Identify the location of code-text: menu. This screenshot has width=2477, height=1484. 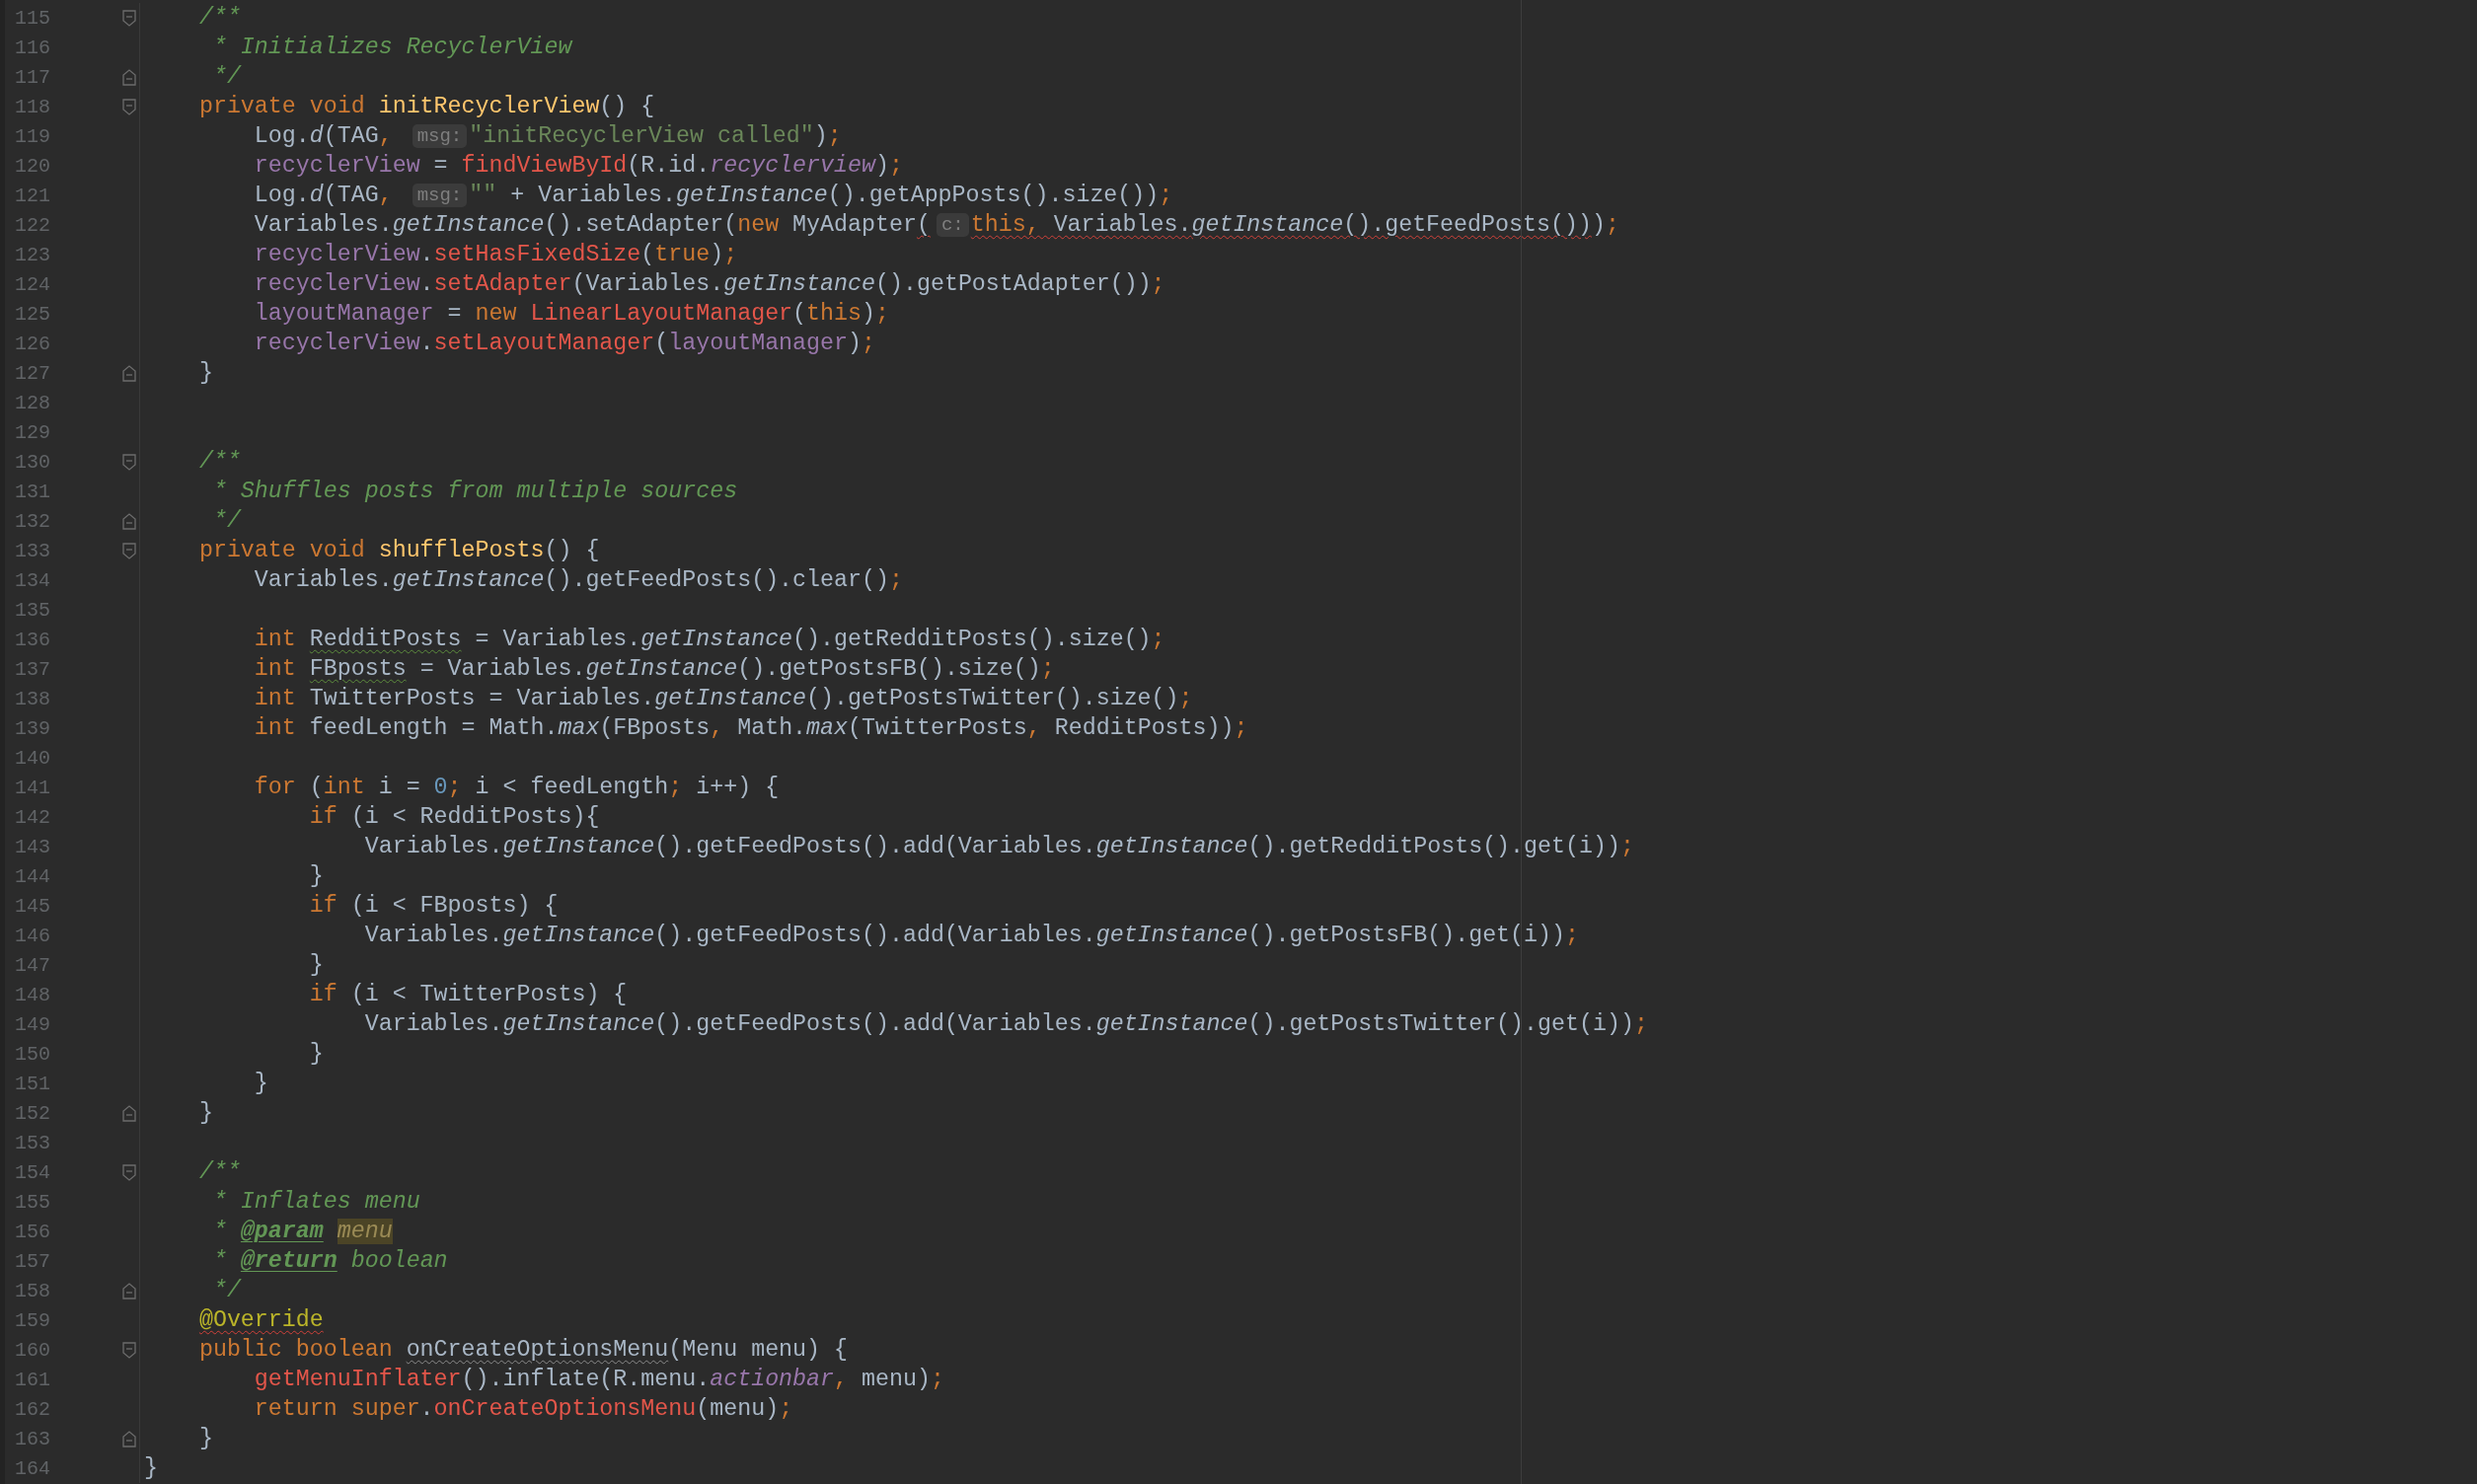
(365, 1231).